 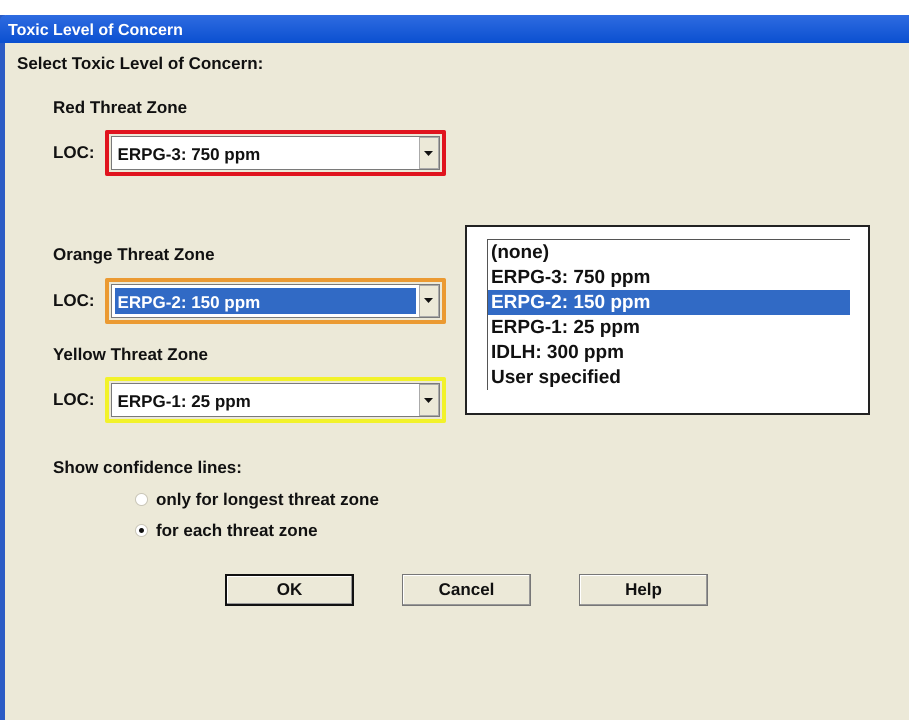 I want to click on dialog-button: Help, so click(x=643, y=590).